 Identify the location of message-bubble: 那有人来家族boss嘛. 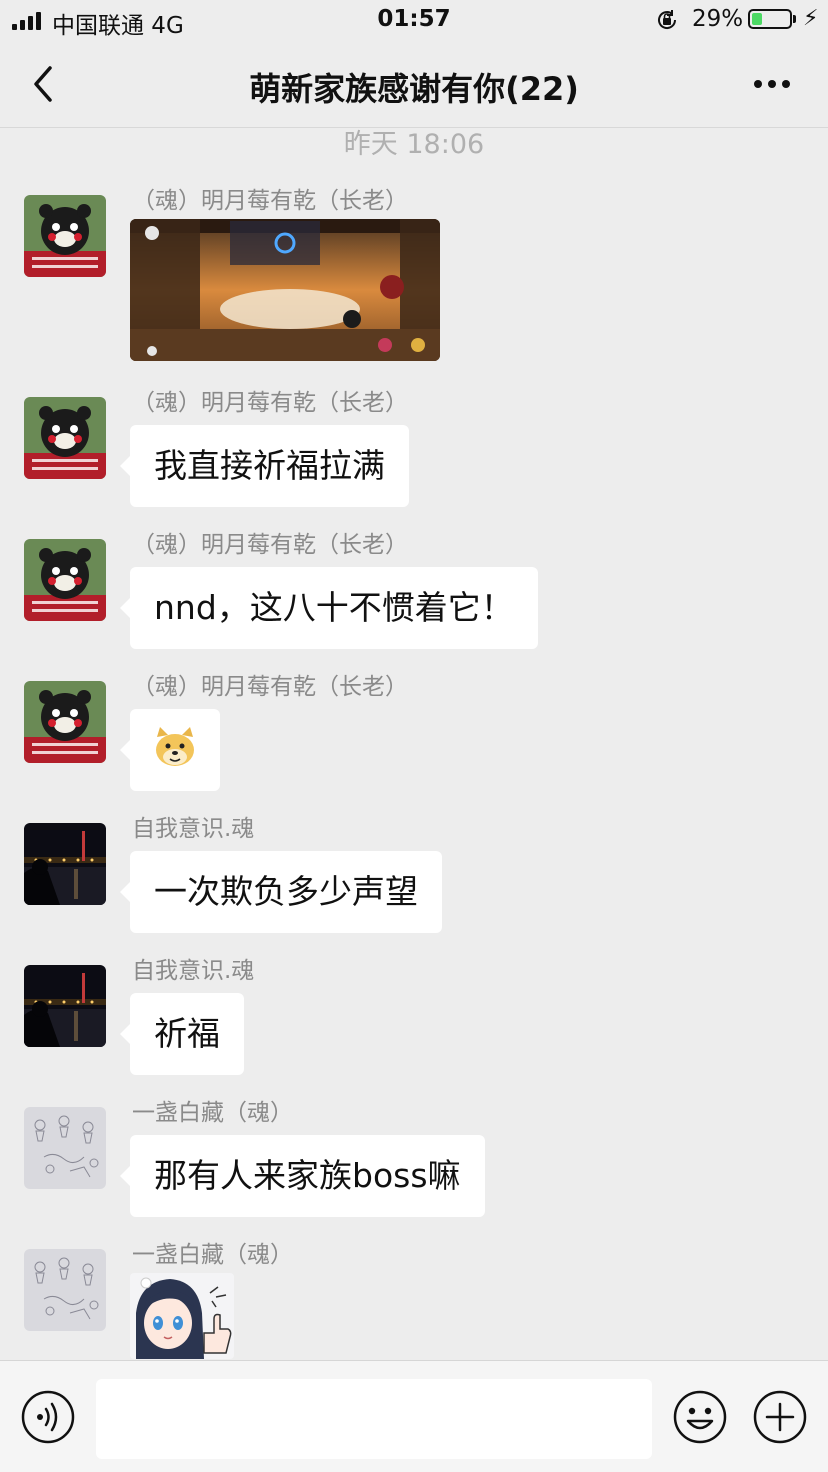
(302, 1176).